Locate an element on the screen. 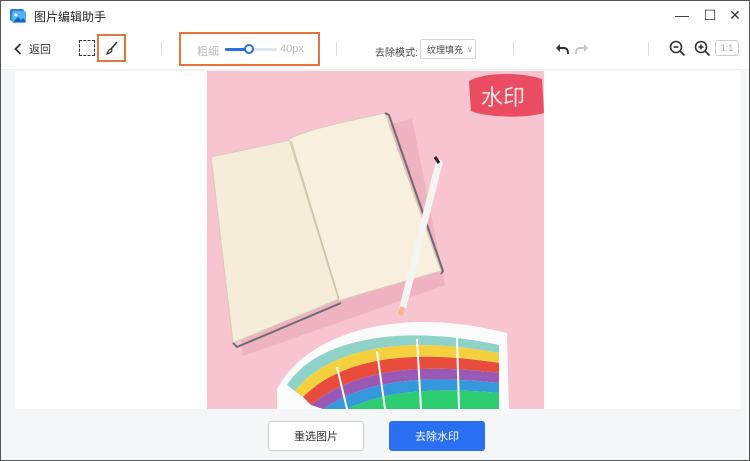  removal-mode-value: 纹理填充 is located at coordinates (445, 49).